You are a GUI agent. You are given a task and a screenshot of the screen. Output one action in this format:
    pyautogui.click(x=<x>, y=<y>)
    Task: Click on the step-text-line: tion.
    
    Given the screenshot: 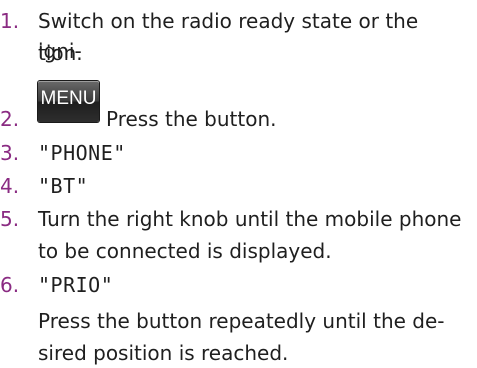 What is the action you would take?
    pyautogui.click(x=60, y=53)
    